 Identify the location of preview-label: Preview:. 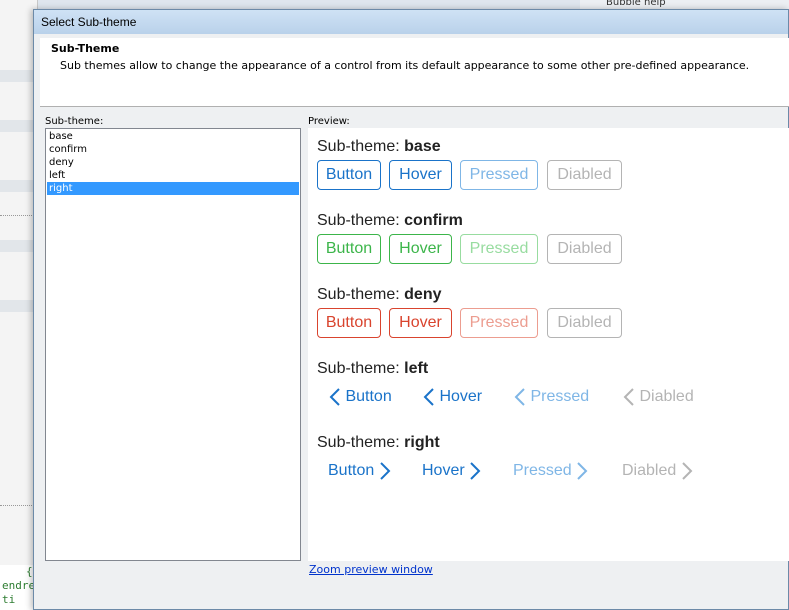
(329, 121).